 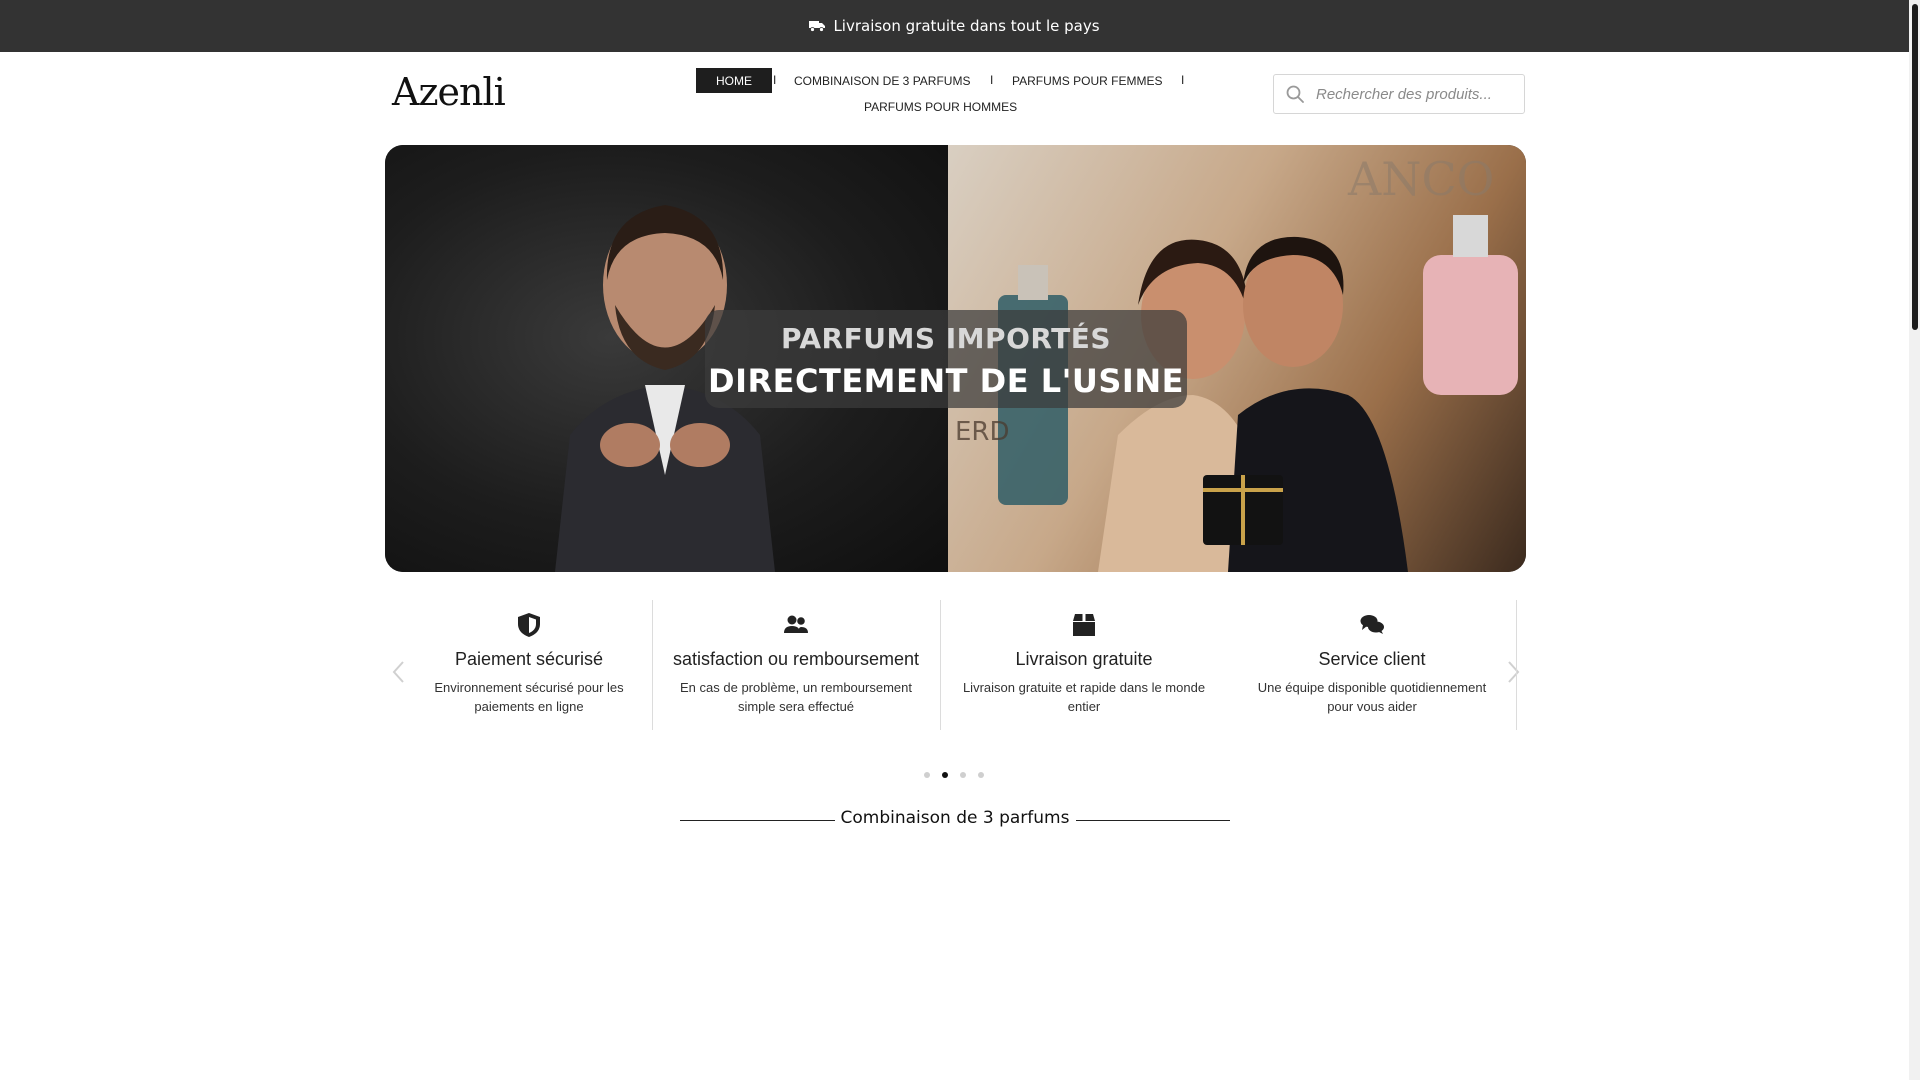 What do you see at coordinates (1915, 167) in the screenshot?
I see `scrollbar-thumb` at bounding box center [1915, 167].